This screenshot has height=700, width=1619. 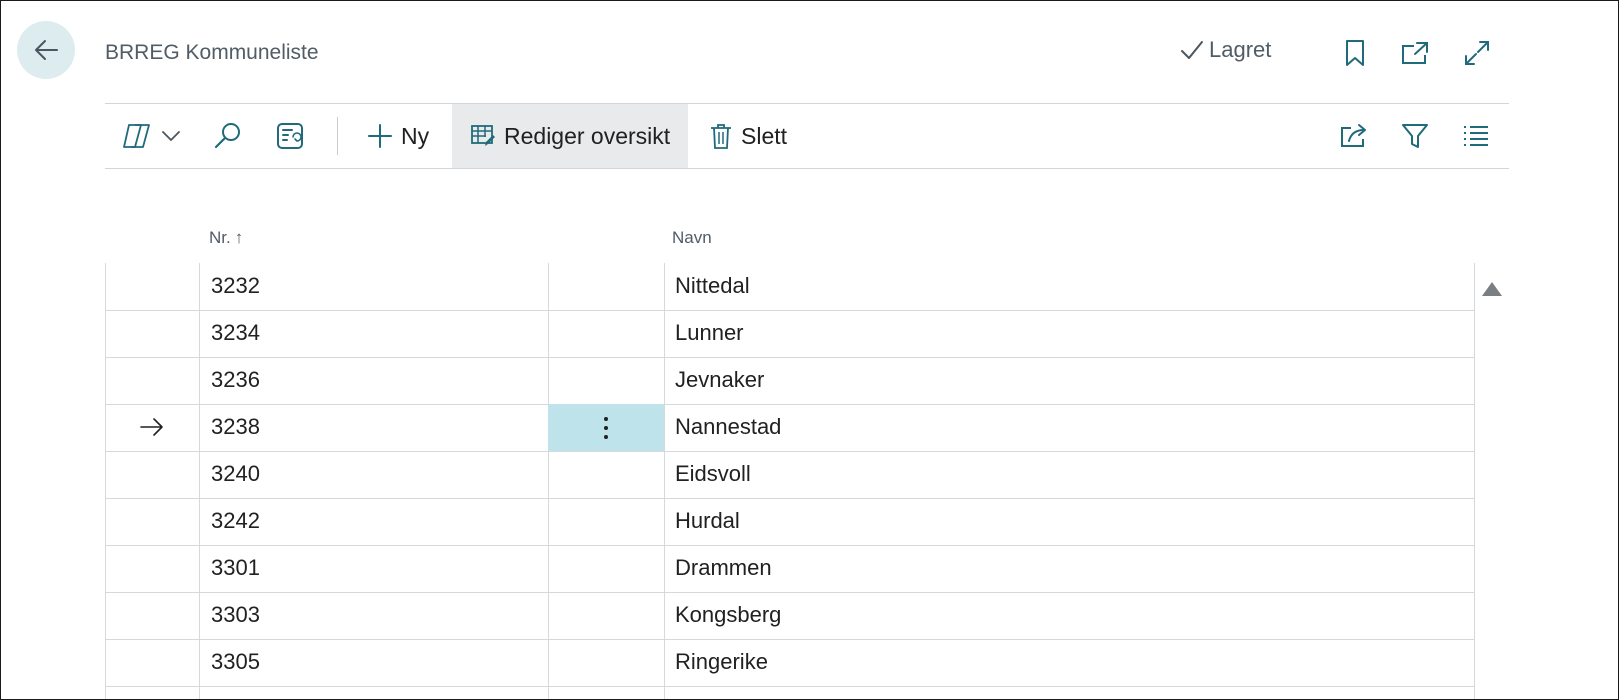 I want to click on table-row: 3240 Eidsvoll, so click(x=790, y=475).